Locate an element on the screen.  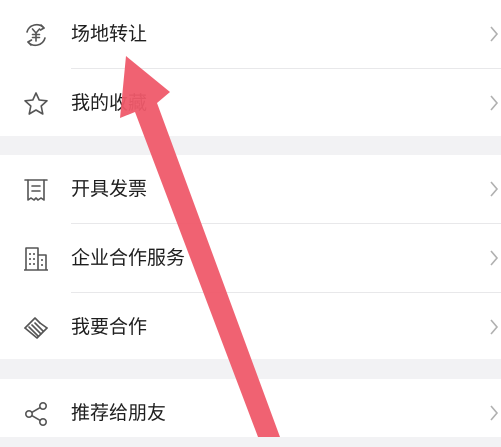
yuan-cycle-icon is located at coordinates (36, 35).